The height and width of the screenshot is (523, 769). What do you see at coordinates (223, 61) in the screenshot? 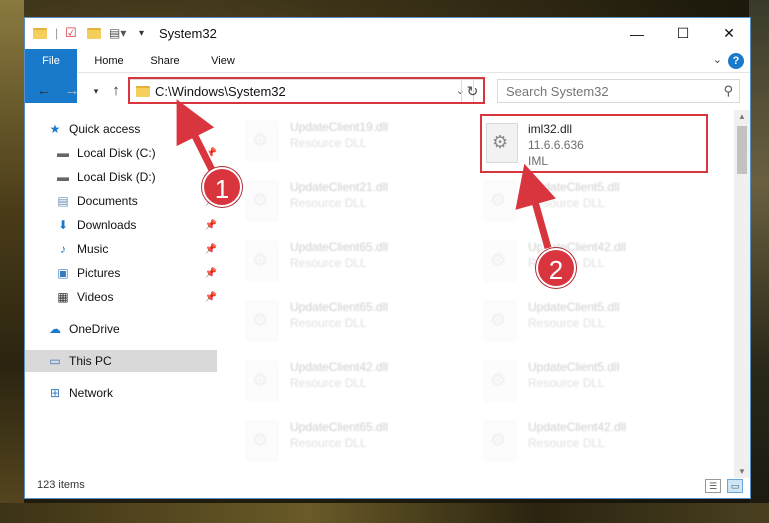
I see `tab-view: View` at bounding box center [223, 61].